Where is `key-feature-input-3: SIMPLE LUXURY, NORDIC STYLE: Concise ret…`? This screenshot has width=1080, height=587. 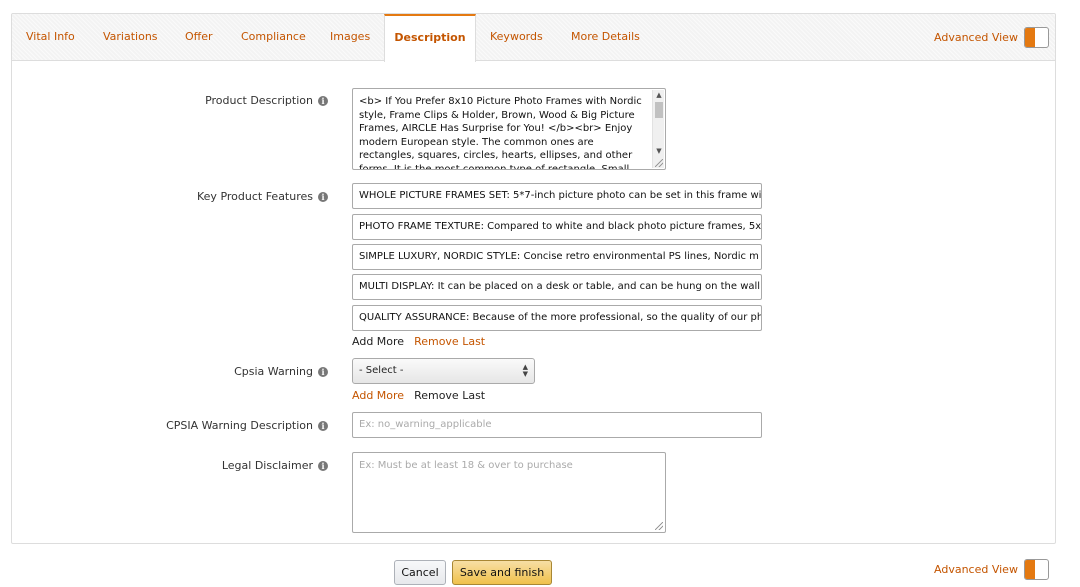 key-feature-input-3: SIMPLE LUXURY, NORDIC STYLE: Concise ret… is located at coordinates (557, 257).